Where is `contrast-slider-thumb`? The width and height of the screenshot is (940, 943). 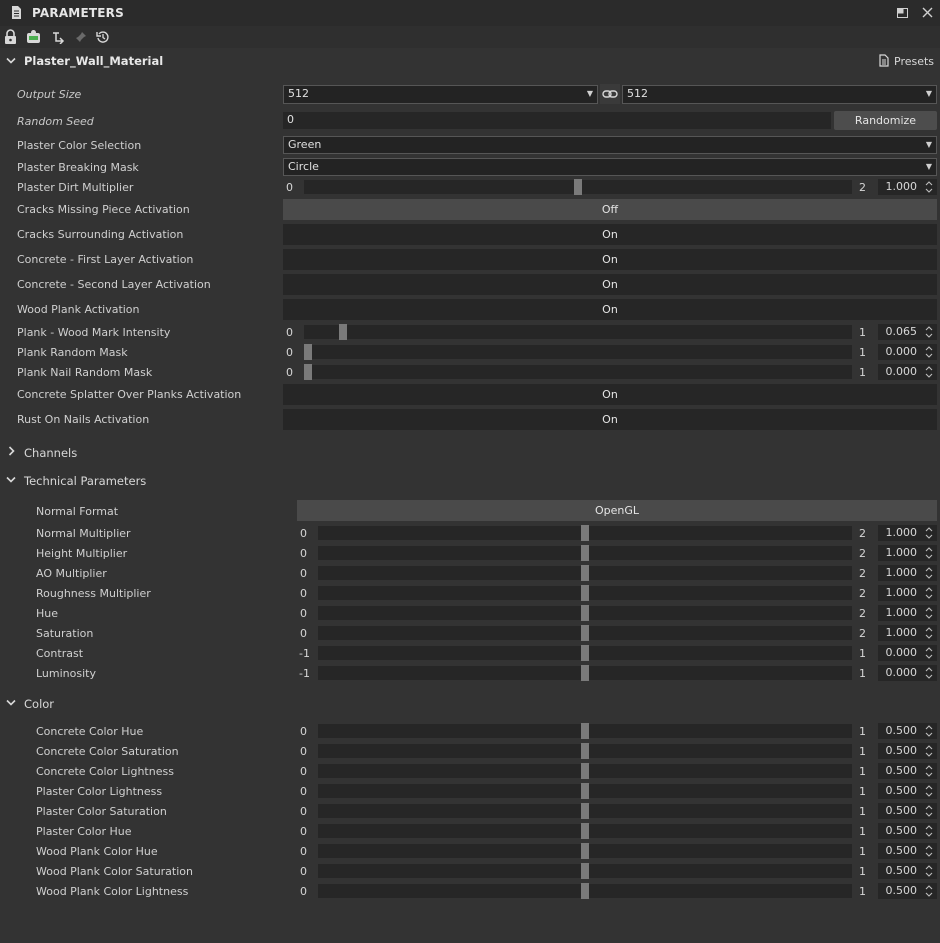 contrast-slider-thumb is located at coordinates (585, 653).